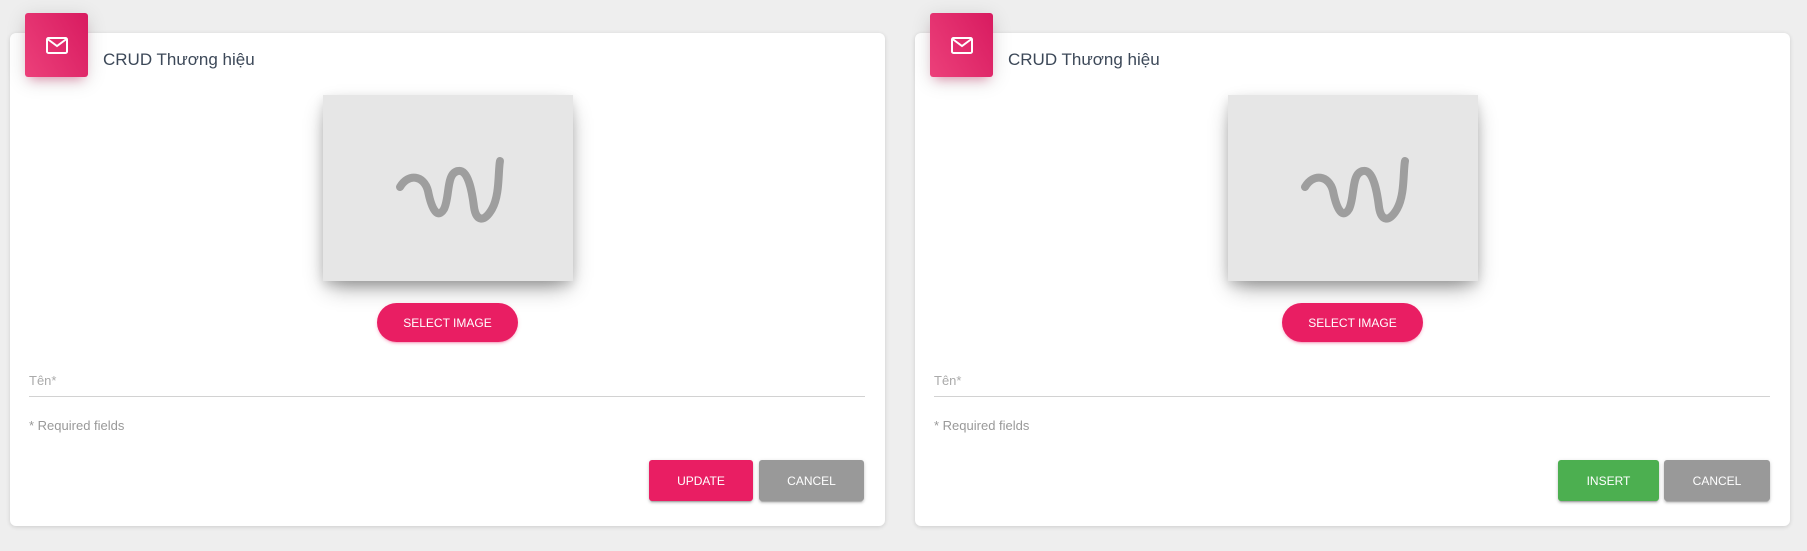  I want to click on update-button: UPDATE, so click(701, 480).